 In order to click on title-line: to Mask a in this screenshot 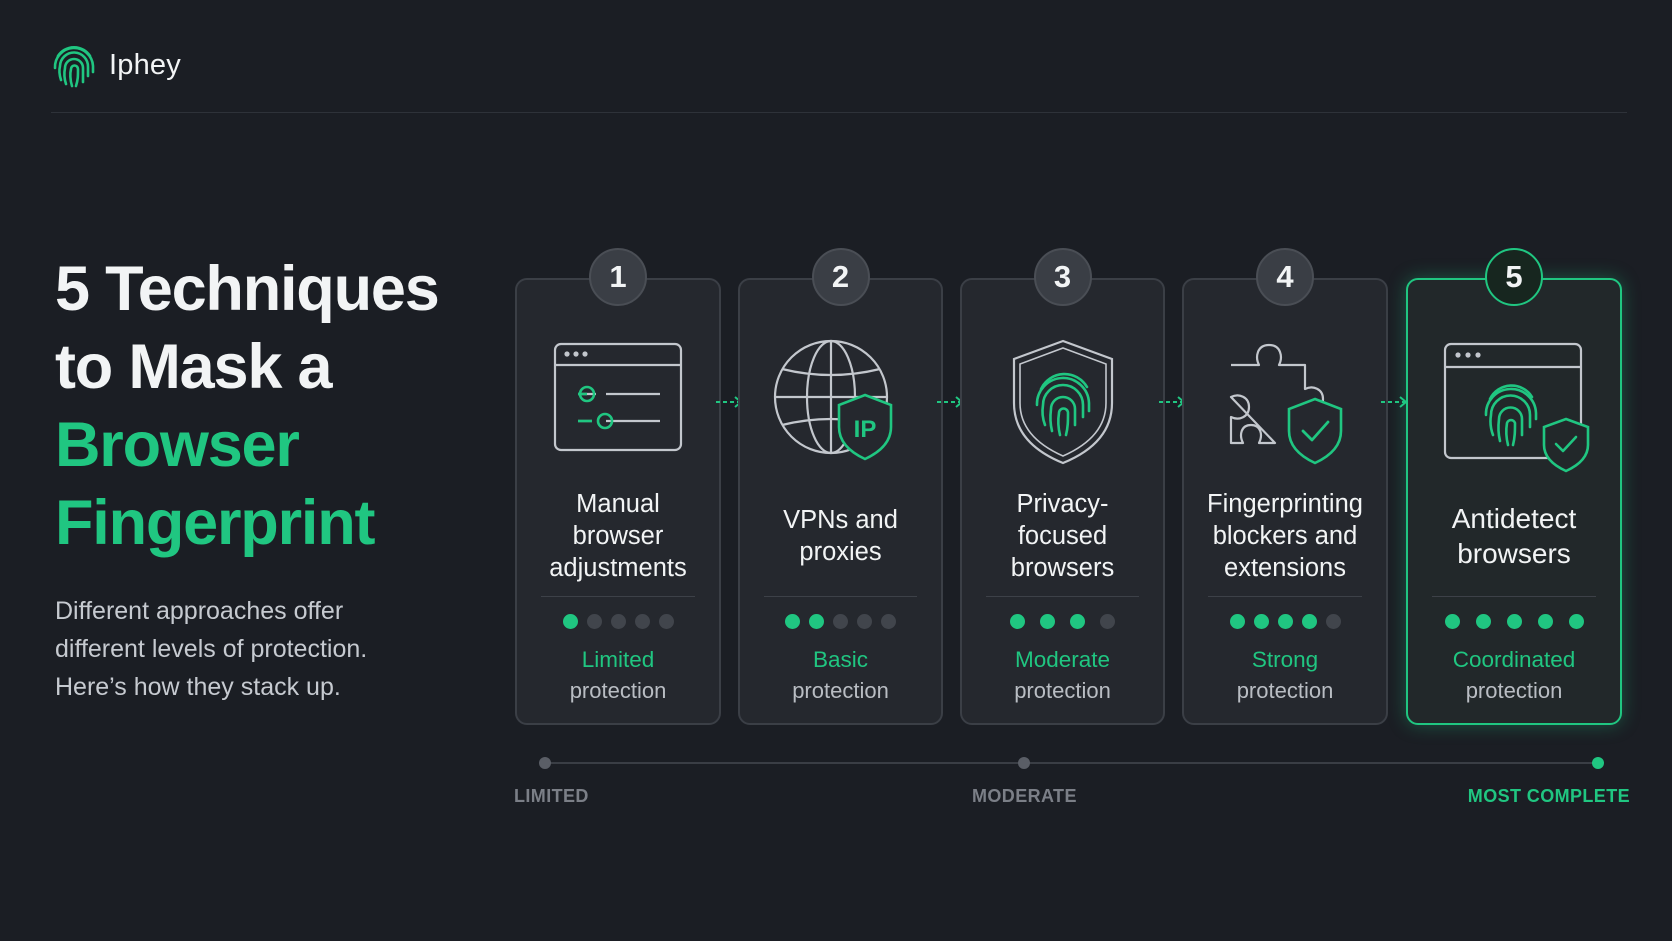, I will do `click(194, 367)`.